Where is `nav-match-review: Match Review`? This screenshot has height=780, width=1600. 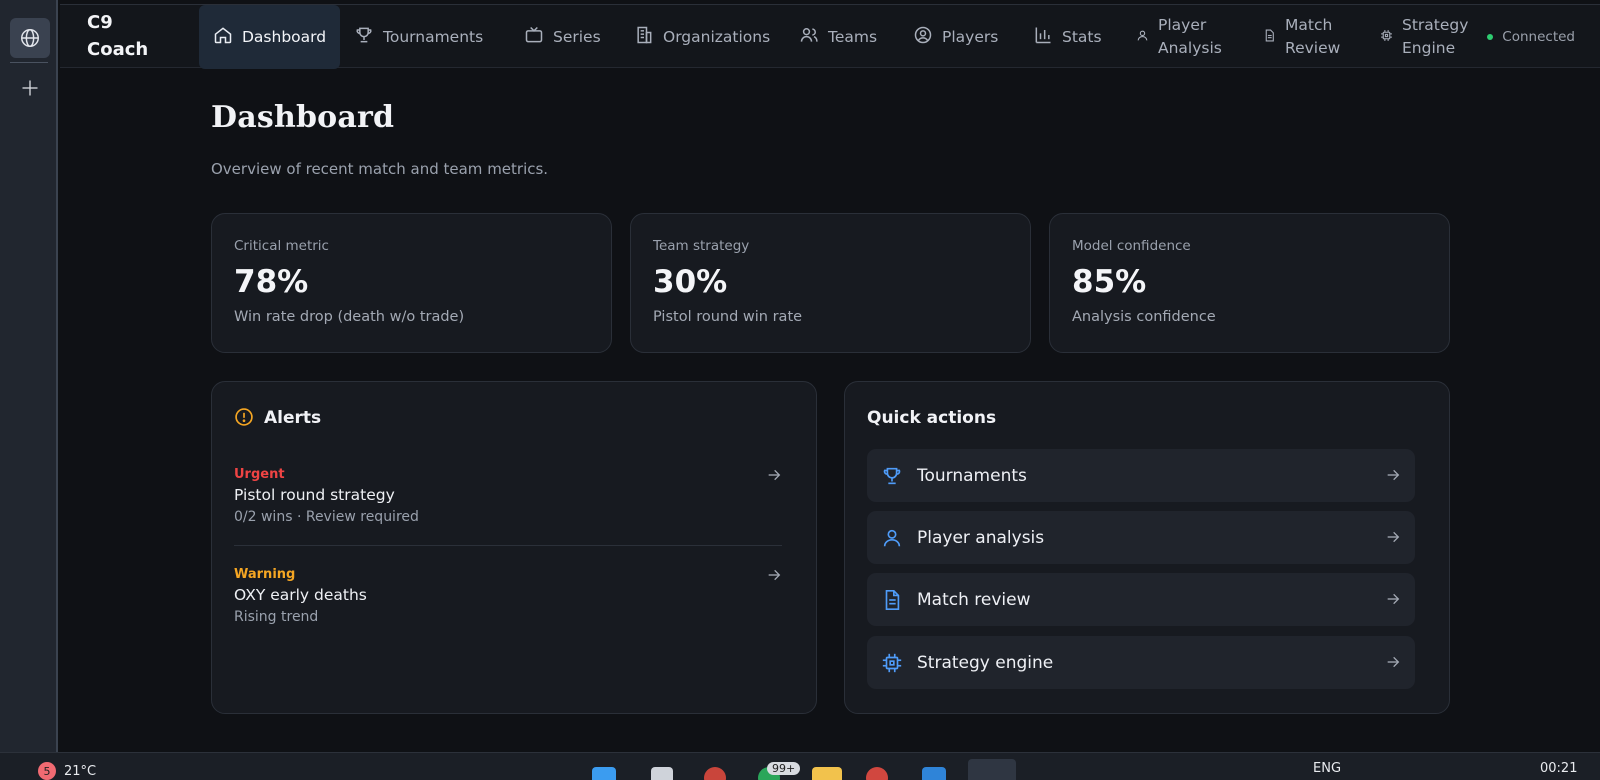 nav-match-review: Match Review is located at coordinates (1302, 37).